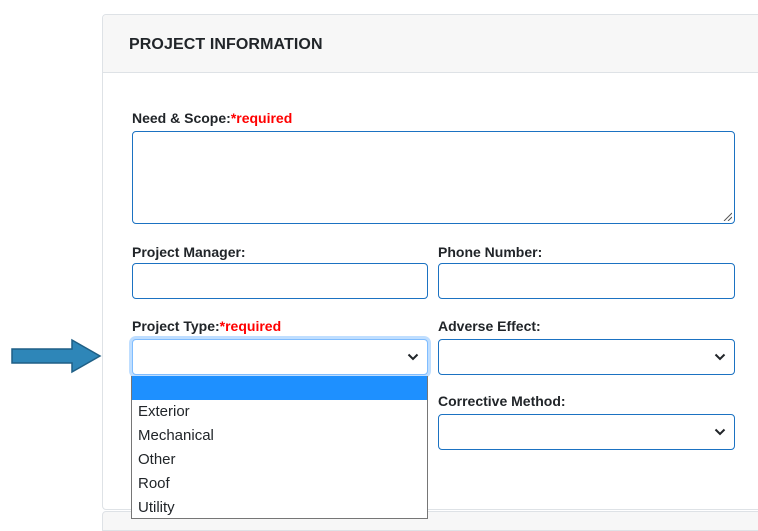 The image size is (758, 531). What do you see at coordinates (176, 326) in the screenshot?
I see `project-type-label-text: Project Type:` at bounding box center [176, 326].